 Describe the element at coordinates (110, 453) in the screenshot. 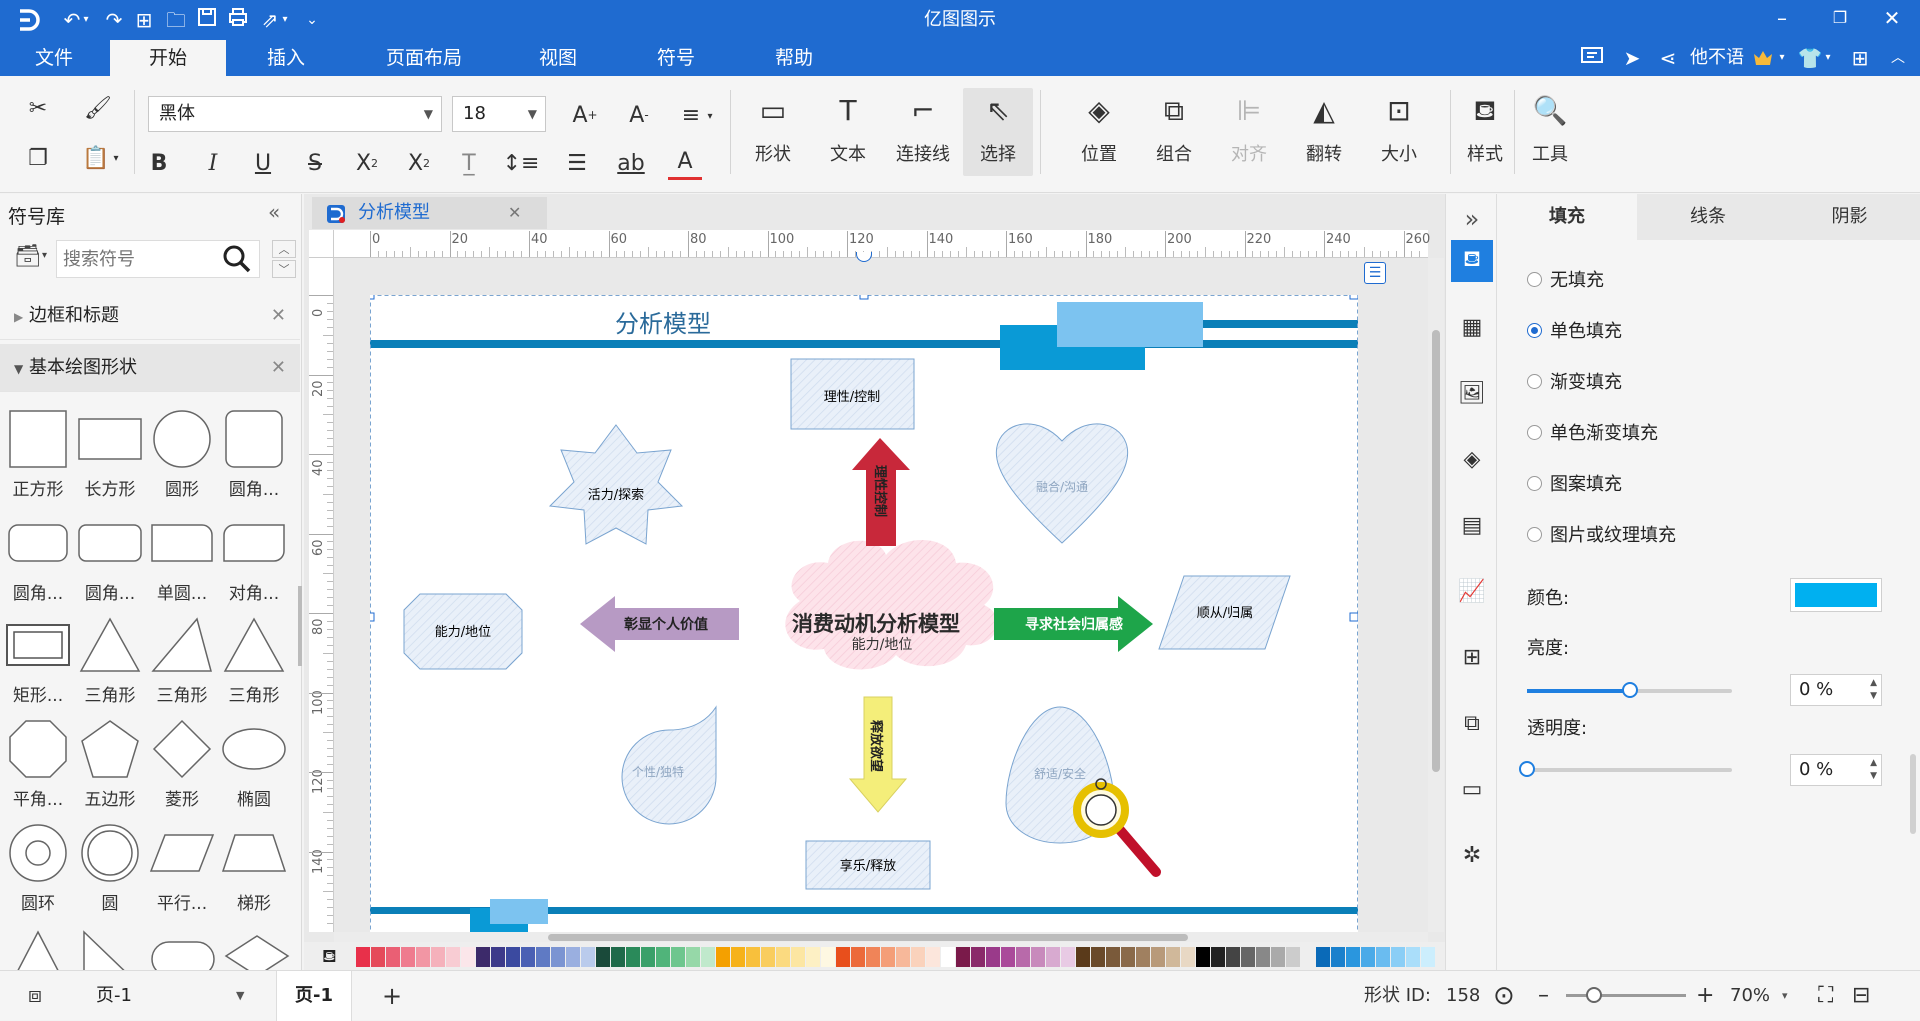

I see `shape-rectangle: 长方形` at that location.